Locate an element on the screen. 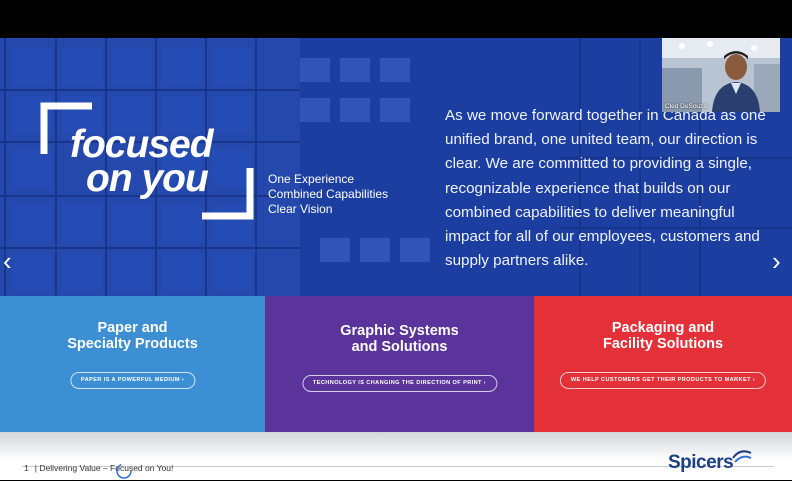 Image resolution: width=792 pixels, height=481 pixels. participant-name-label: Cled DeSouza is located at coordinates (686, 106).